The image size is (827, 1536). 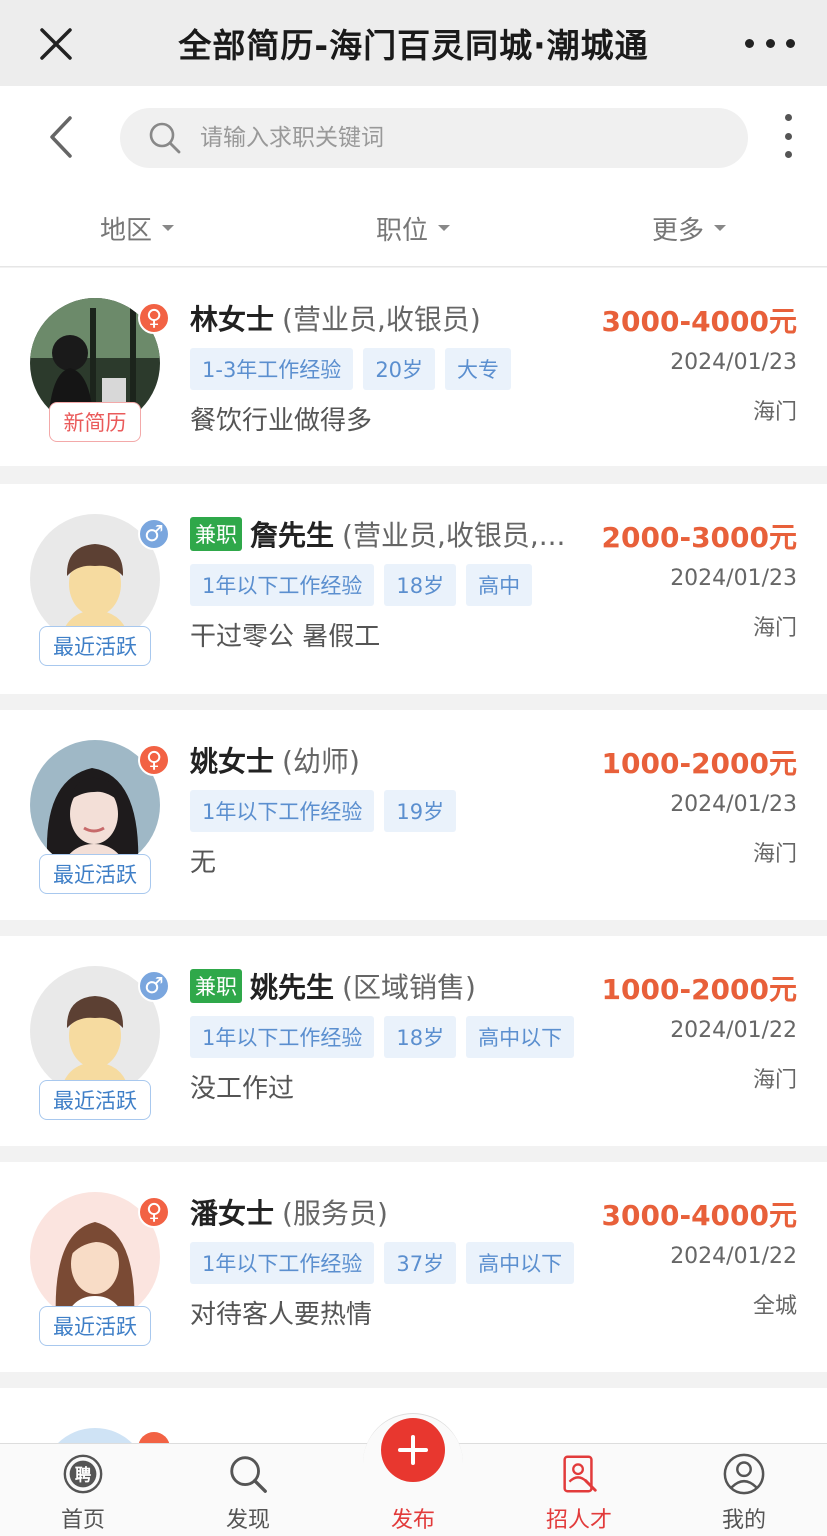 I want to click on window-titlebar: 全部简历-海门百灵同城·潮城通, so click(x=413, y=43).